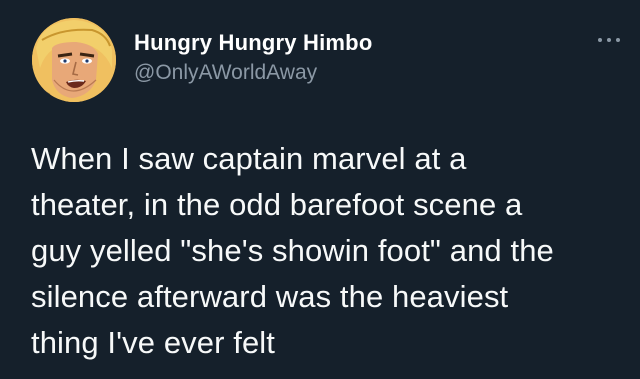  What do you see at coordinates (153, 342) in the screenshot?
I see `tweet-text-line: thing I've ever felt` at bounding box center [153, 342].